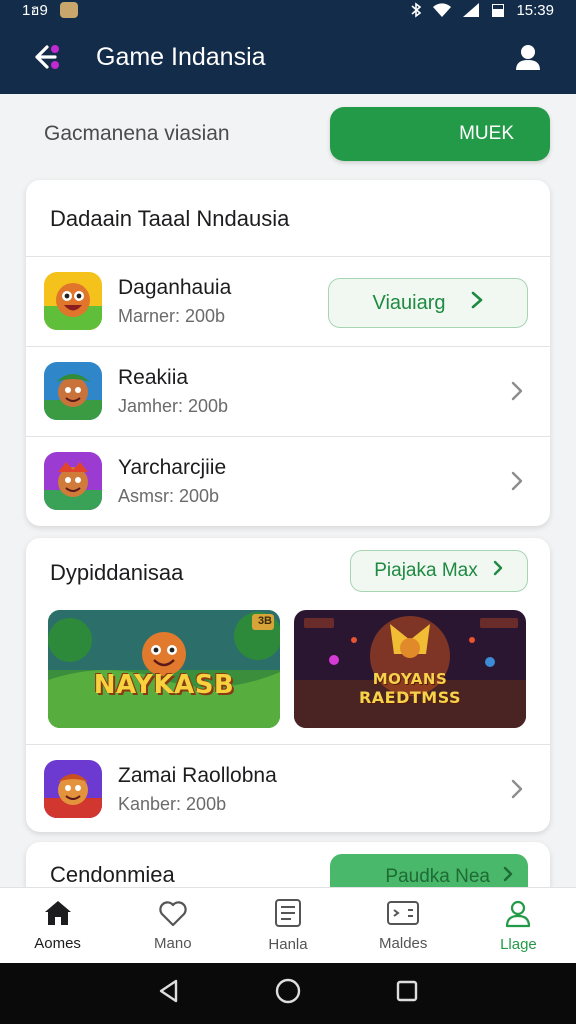 Image resolution: width=576 pixels, height=1024 pixels. What do you see at coordinates (498, 10) in the screenshot?
I see `battery-icon` at bounding box center [498, 10].